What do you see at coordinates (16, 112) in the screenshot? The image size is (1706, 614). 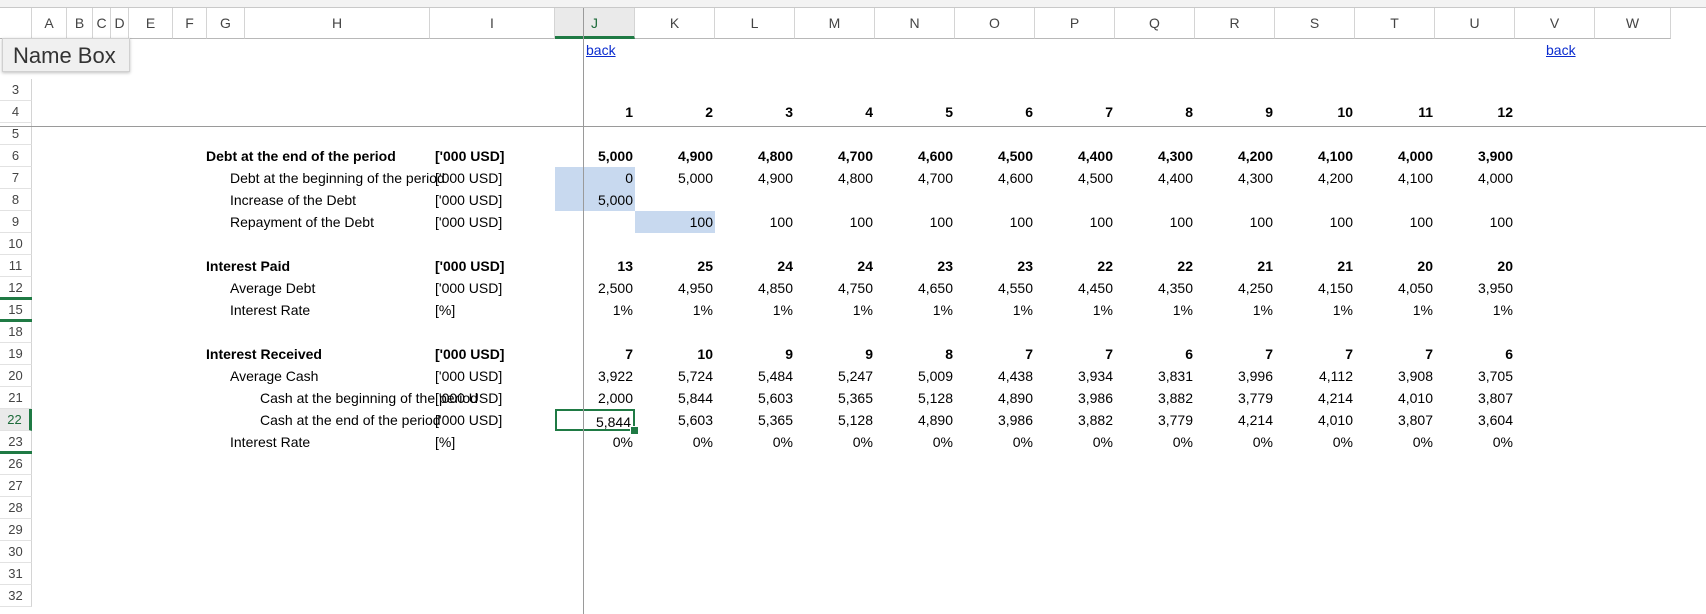 I see `row-header-4: 4` at bounding box center [16, 112].